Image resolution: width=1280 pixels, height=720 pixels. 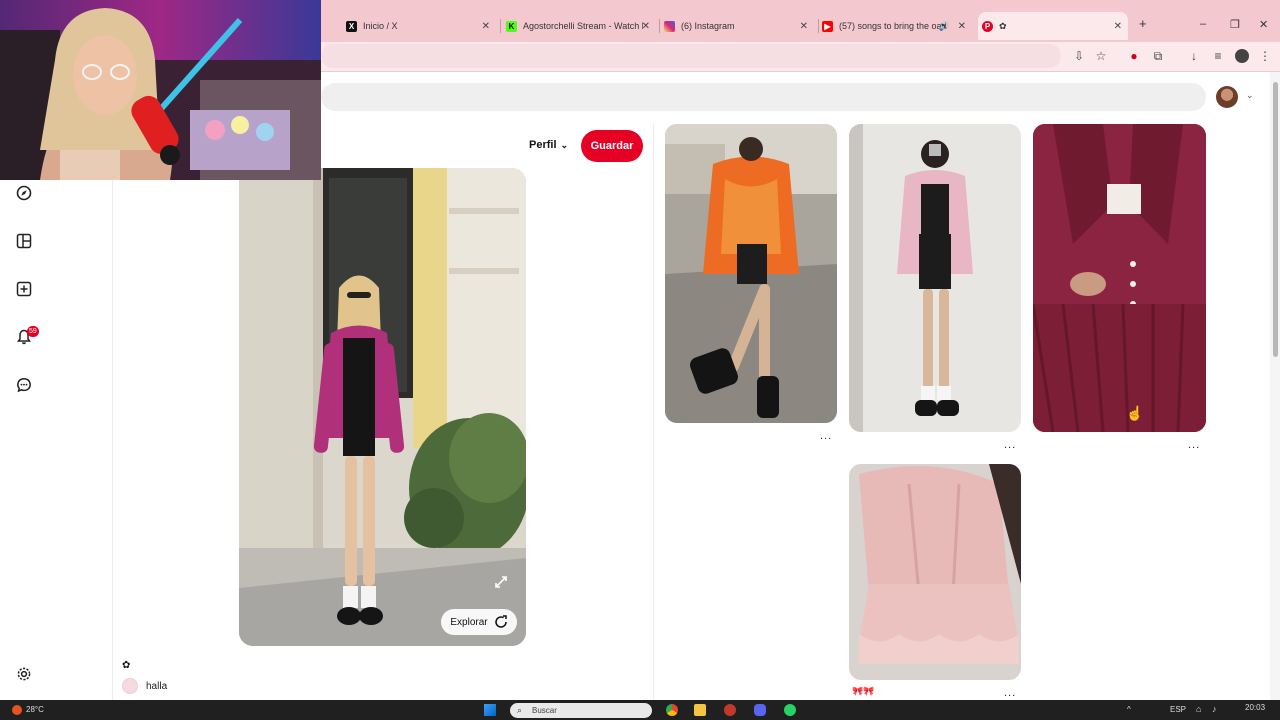 What do you see at coordinates (1265, 56) in the screenshot?
I see `browser-menu-icon: ⋮` at bounding box center [1265, 56].